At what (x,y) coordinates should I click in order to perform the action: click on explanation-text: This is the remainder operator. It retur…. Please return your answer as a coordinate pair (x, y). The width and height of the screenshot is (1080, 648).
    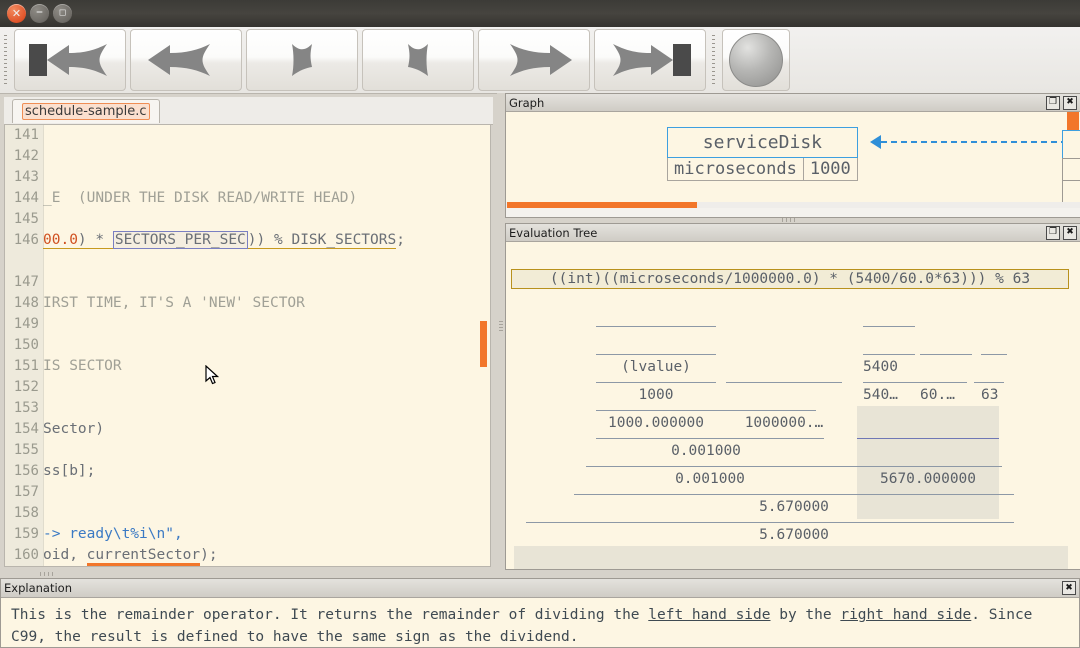
    Looking at the image, I should click on (540, 622).